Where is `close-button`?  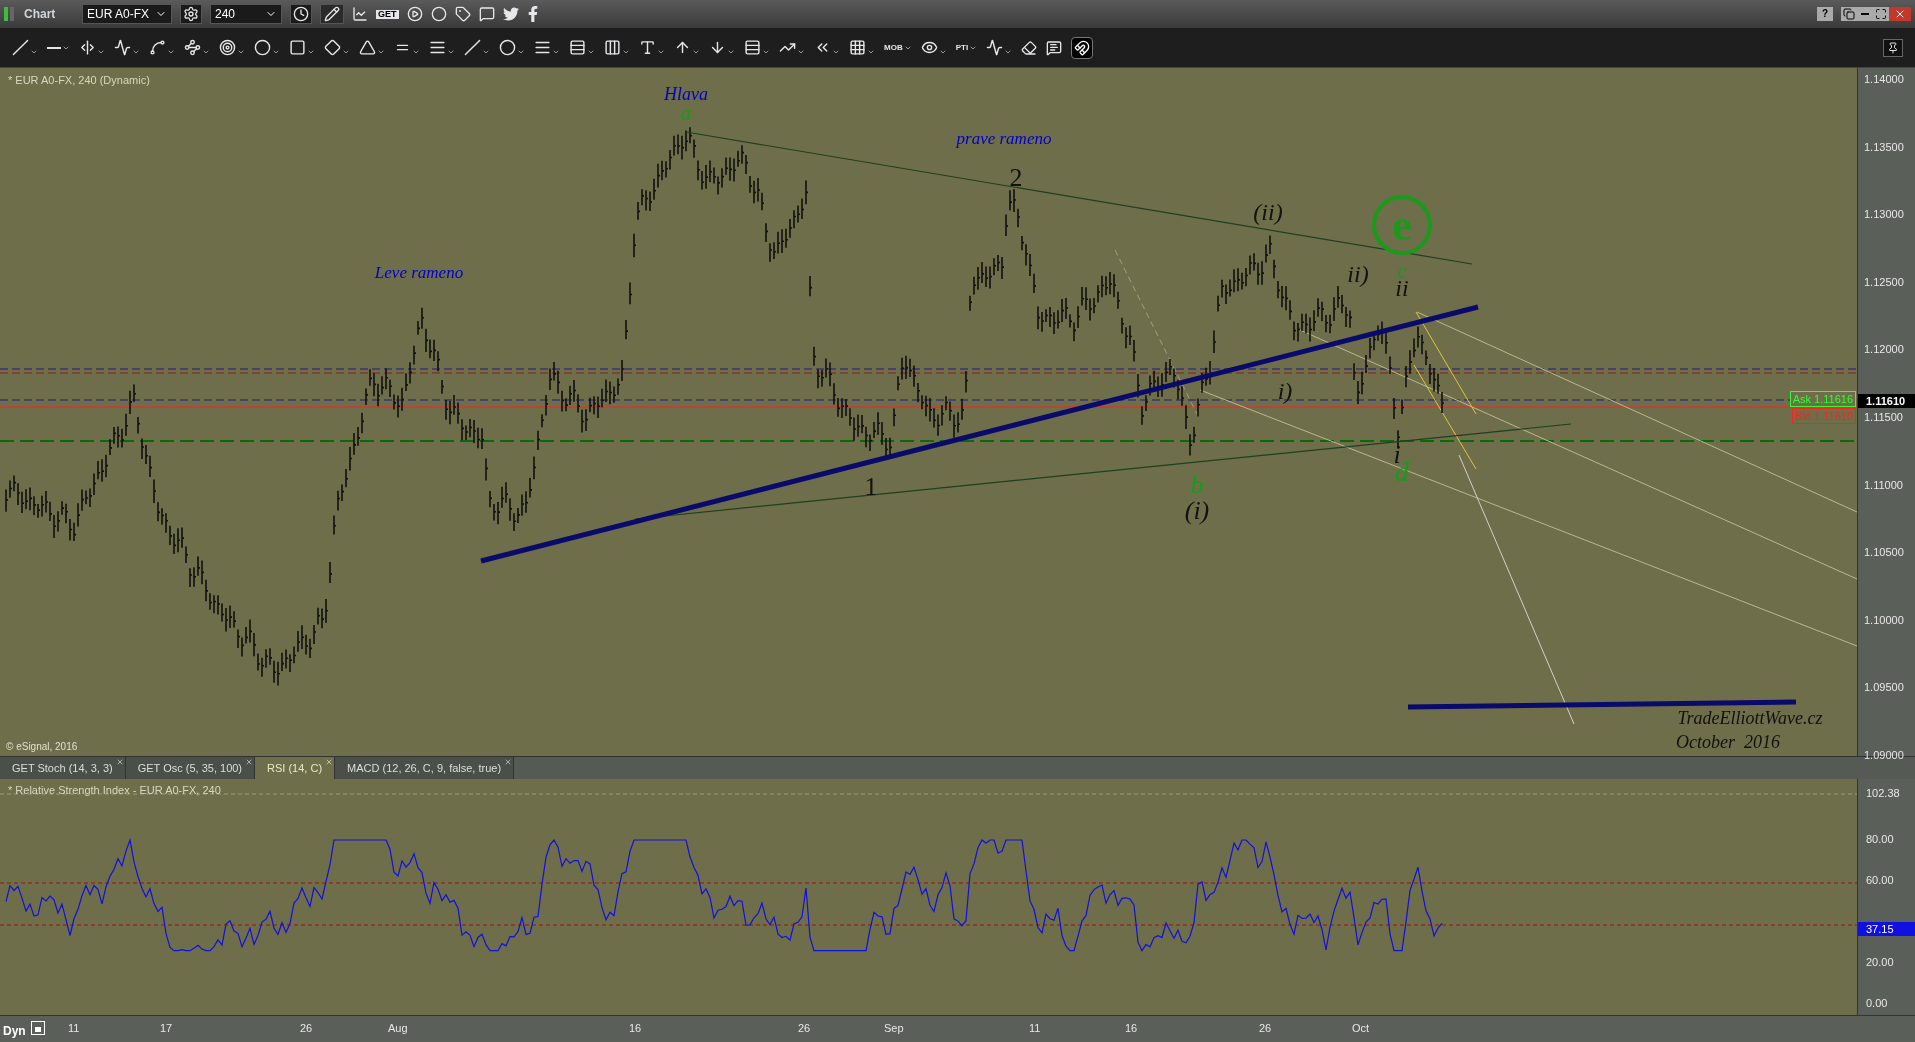
close-button is located at coordinates (1900, 14).